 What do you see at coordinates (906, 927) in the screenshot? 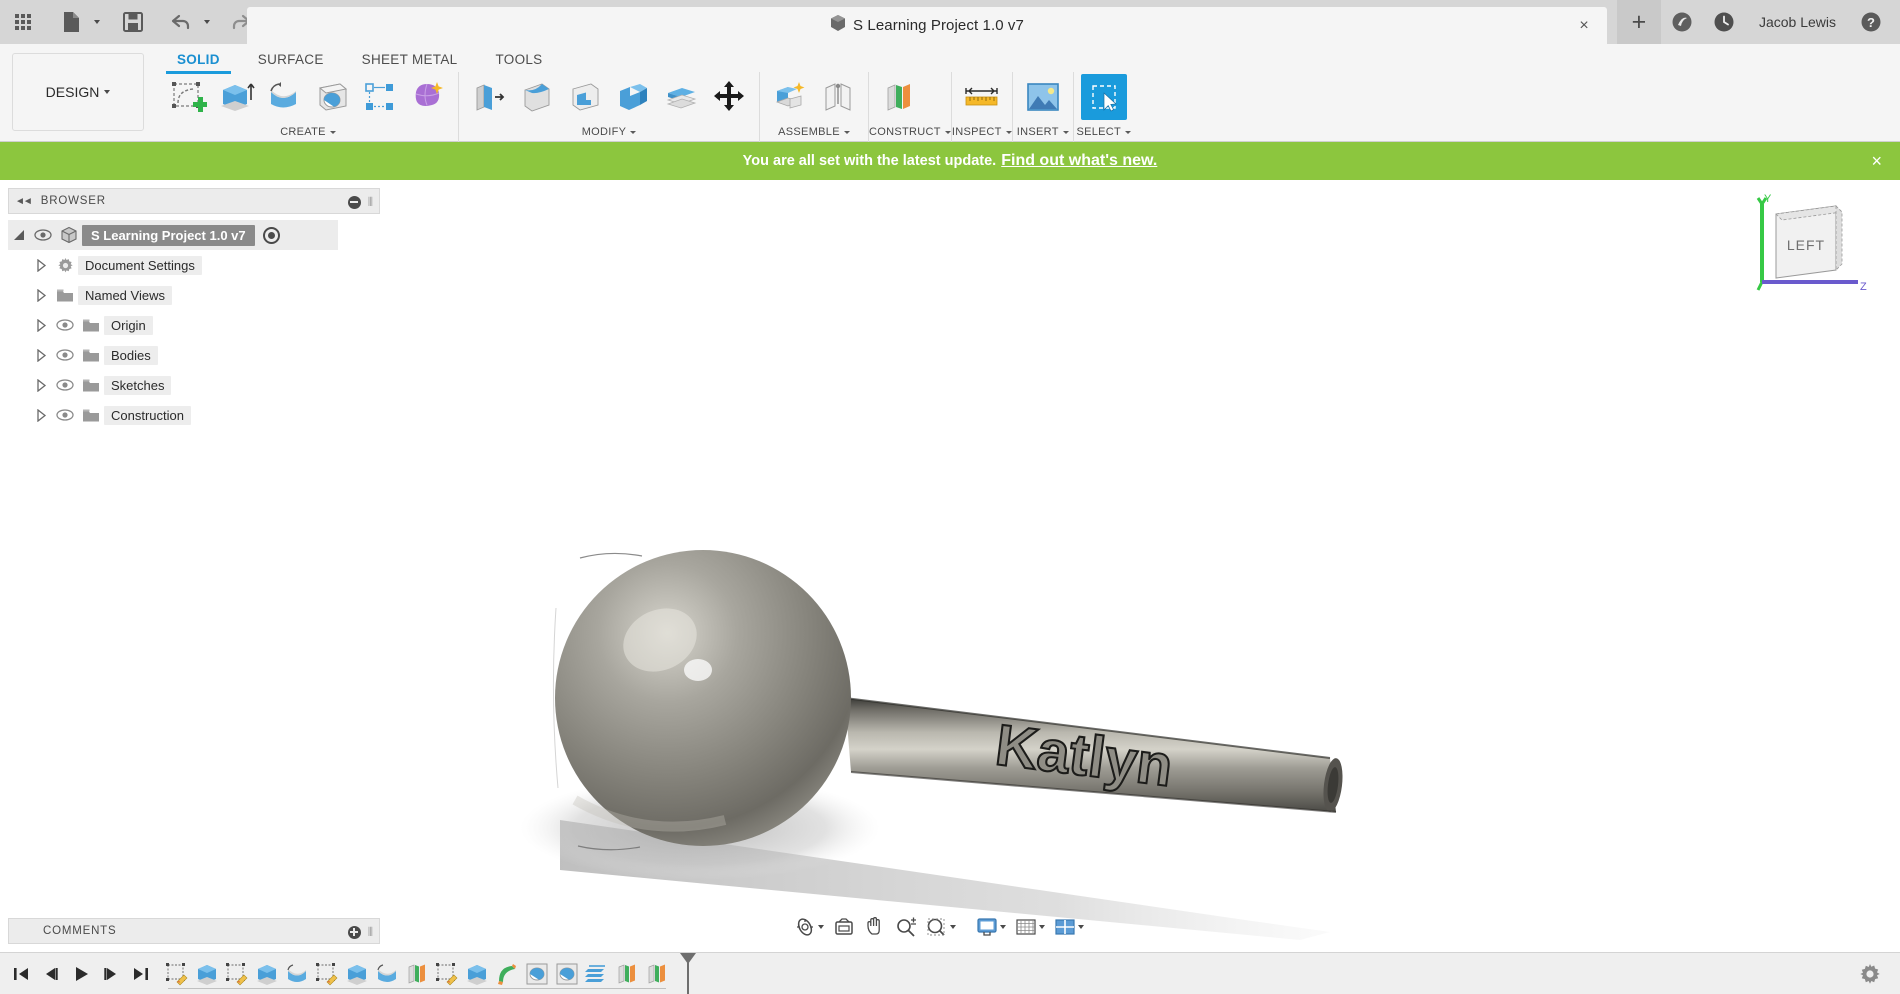
I see `zoom-icon` at bounding box center [906, 927].